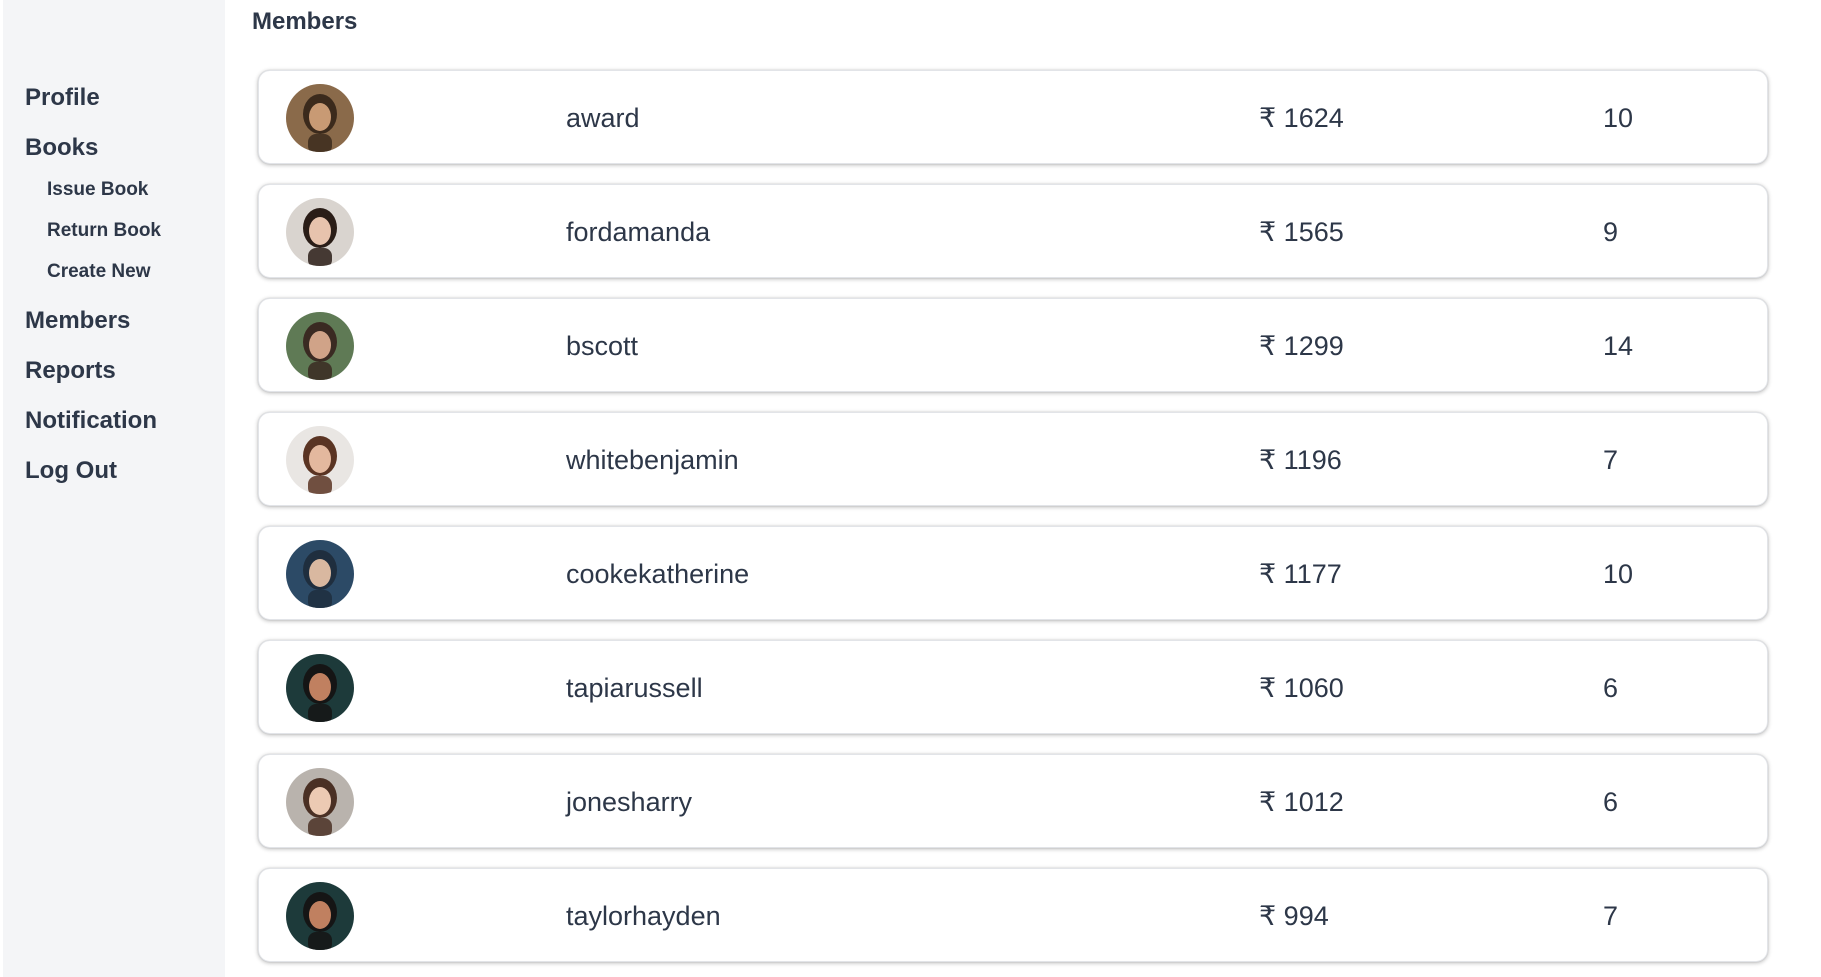 Image resolution: width=1821 pixels, height=977 pixels. Describe the element at coordinates (120, 105) in the screenshot. I see `sidebar-item-profile: Profile` at that location.